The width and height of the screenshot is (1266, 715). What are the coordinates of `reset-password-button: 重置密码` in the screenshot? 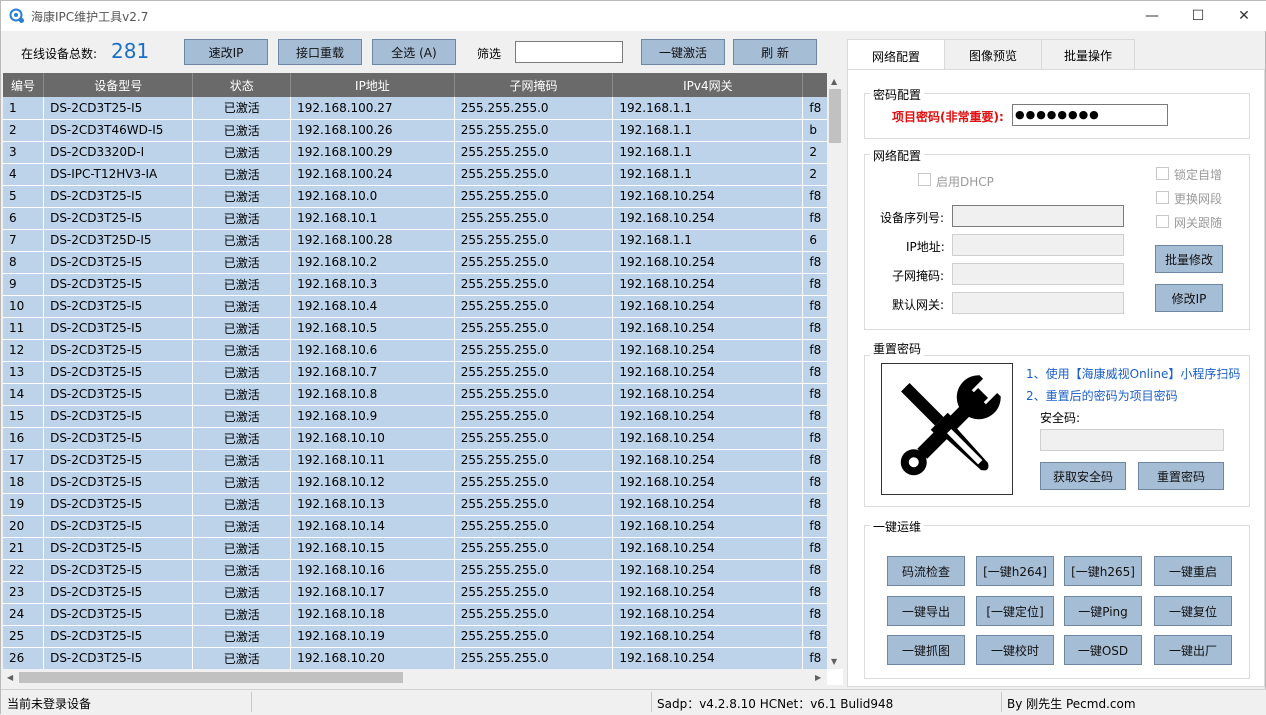 It's located at (1181, 476).